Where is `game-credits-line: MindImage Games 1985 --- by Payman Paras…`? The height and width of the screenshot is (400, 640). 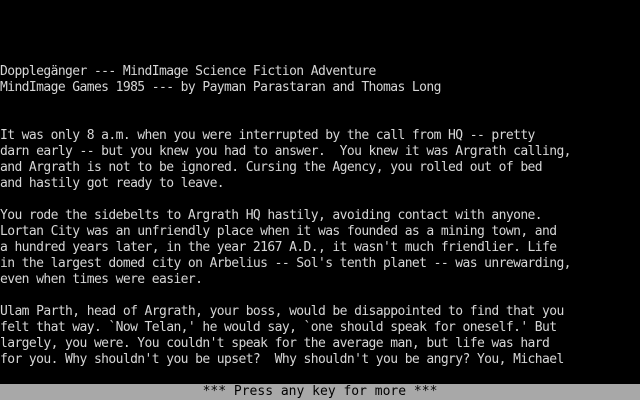
game-credits-line: MindImage Games 1985 --- by Payman Paras… is located at coordinates (220, 87).